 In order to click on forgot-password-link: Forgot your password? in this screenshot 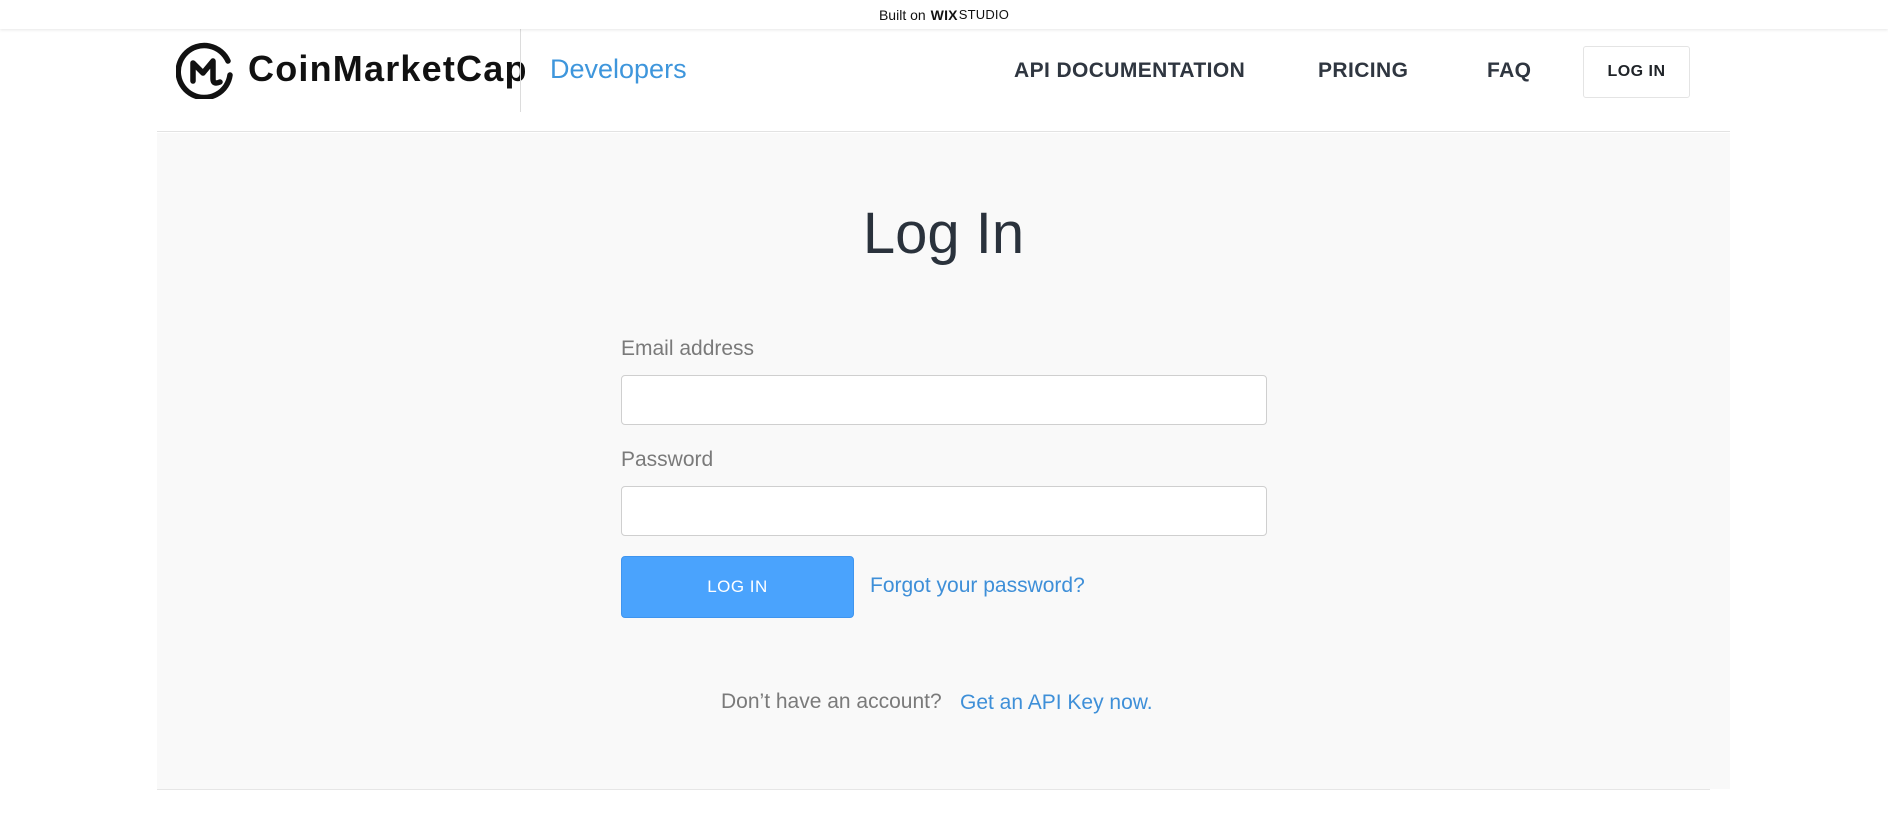, I will do `click(977, 586)`.